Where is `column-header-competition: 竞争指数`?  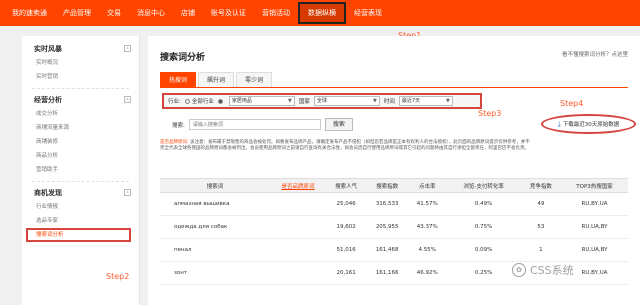
column-header-competition: 竞争指数 is located at coordinates (541, 185).